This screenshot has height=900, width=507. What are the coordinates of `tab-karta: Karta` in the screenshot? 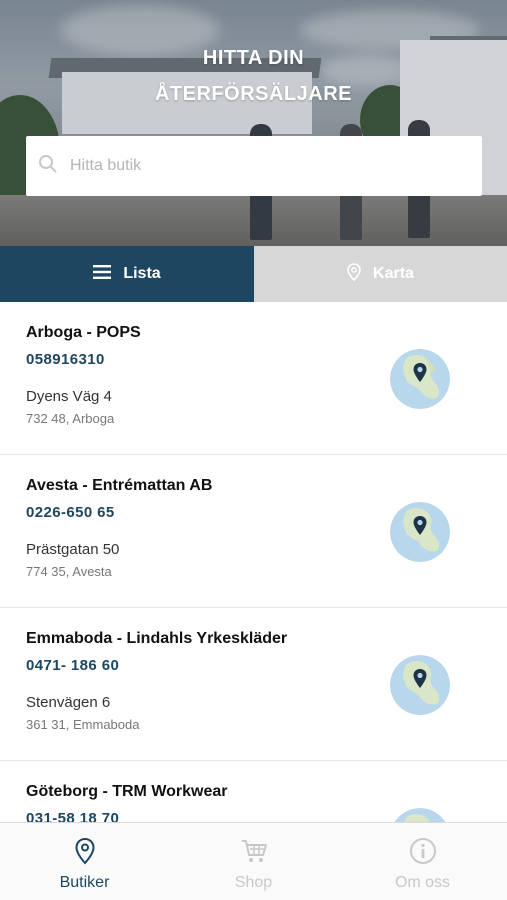 It's located at (380, 274).